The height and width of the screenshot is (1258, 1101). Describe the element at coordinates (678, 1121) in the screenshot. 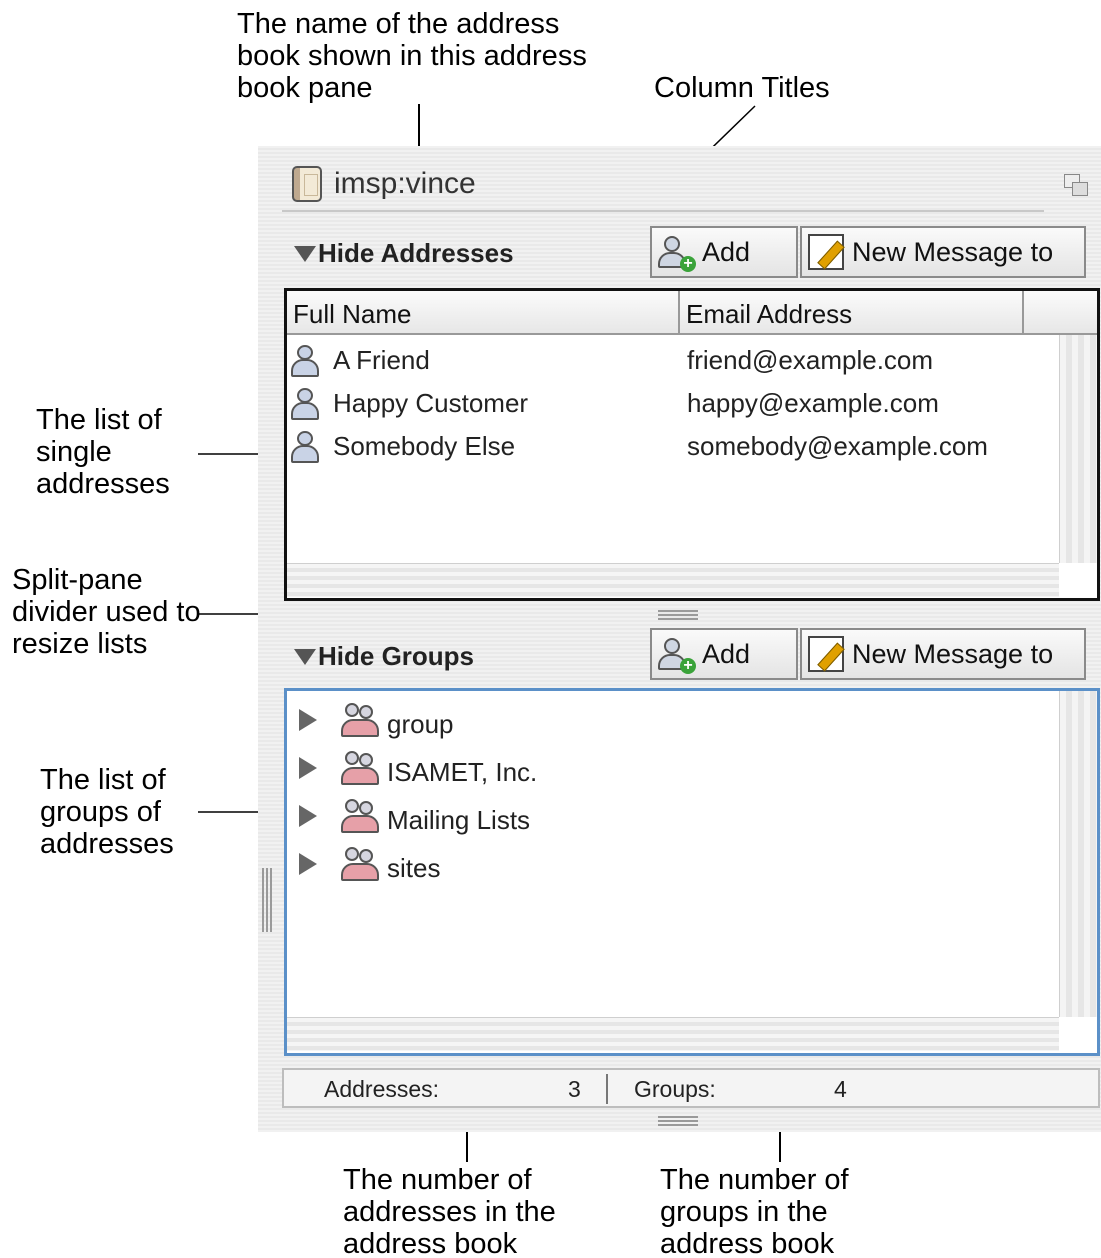

I see `bottom-resize-handle` at that location.